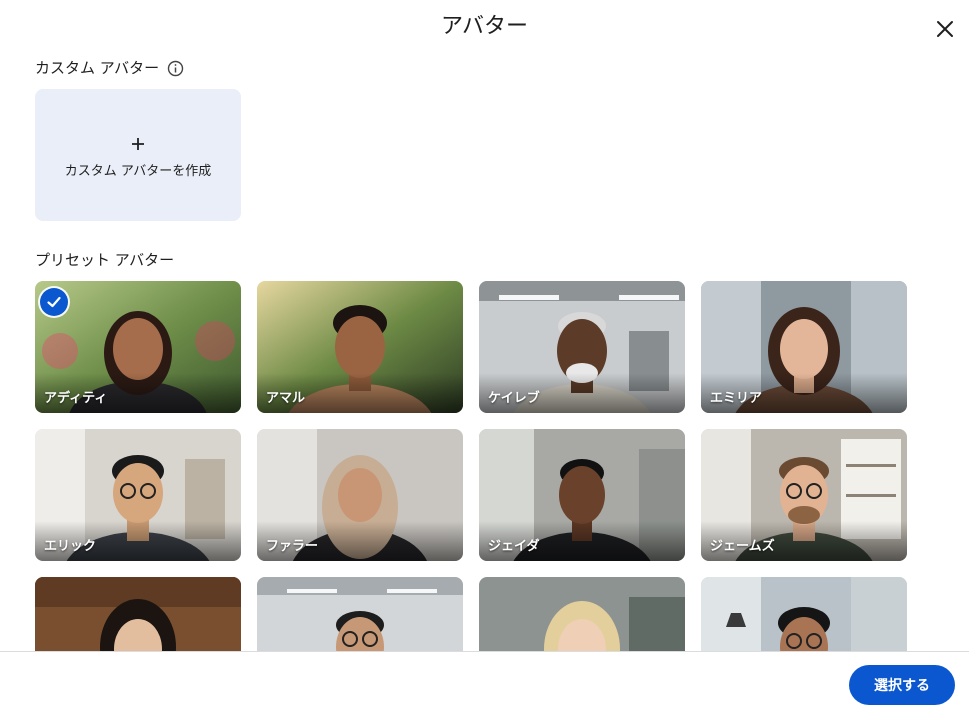 The width and height of the screenshot is (969, 712). Describe the element at coordinates (484, 681) in the screenshot. I see `dialog-footer: 選択する` at that location.